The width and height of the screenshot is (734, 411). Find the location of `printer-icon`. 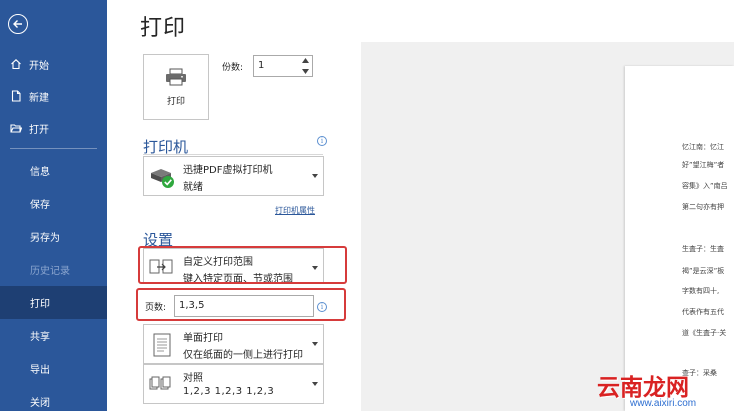

printer-icon is located at coordinates (176, 78).